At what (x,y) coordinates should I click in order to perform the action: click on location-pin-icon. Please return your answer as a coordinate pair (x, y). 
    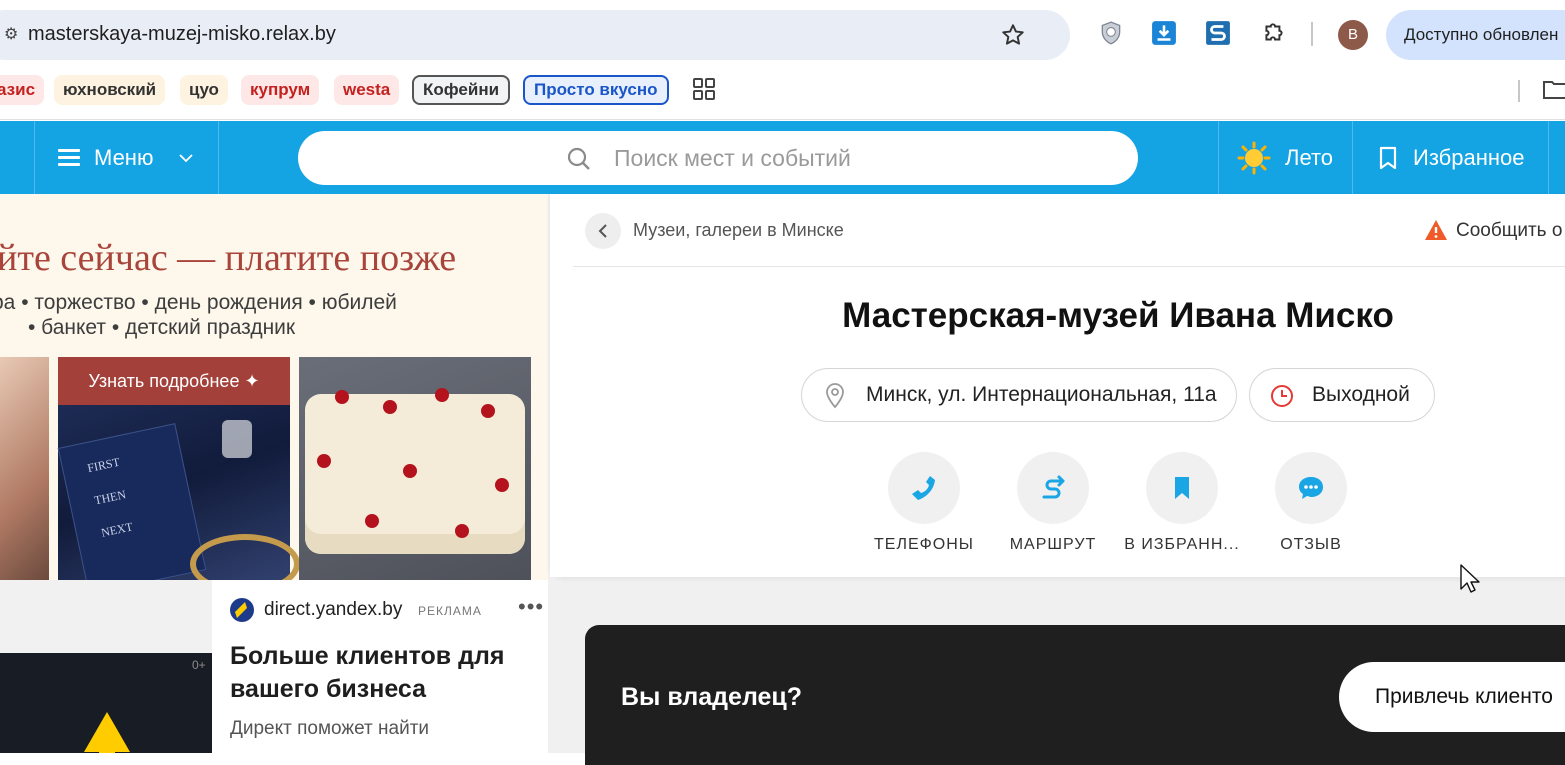
    Looking at the image, I should click on (835, 396).